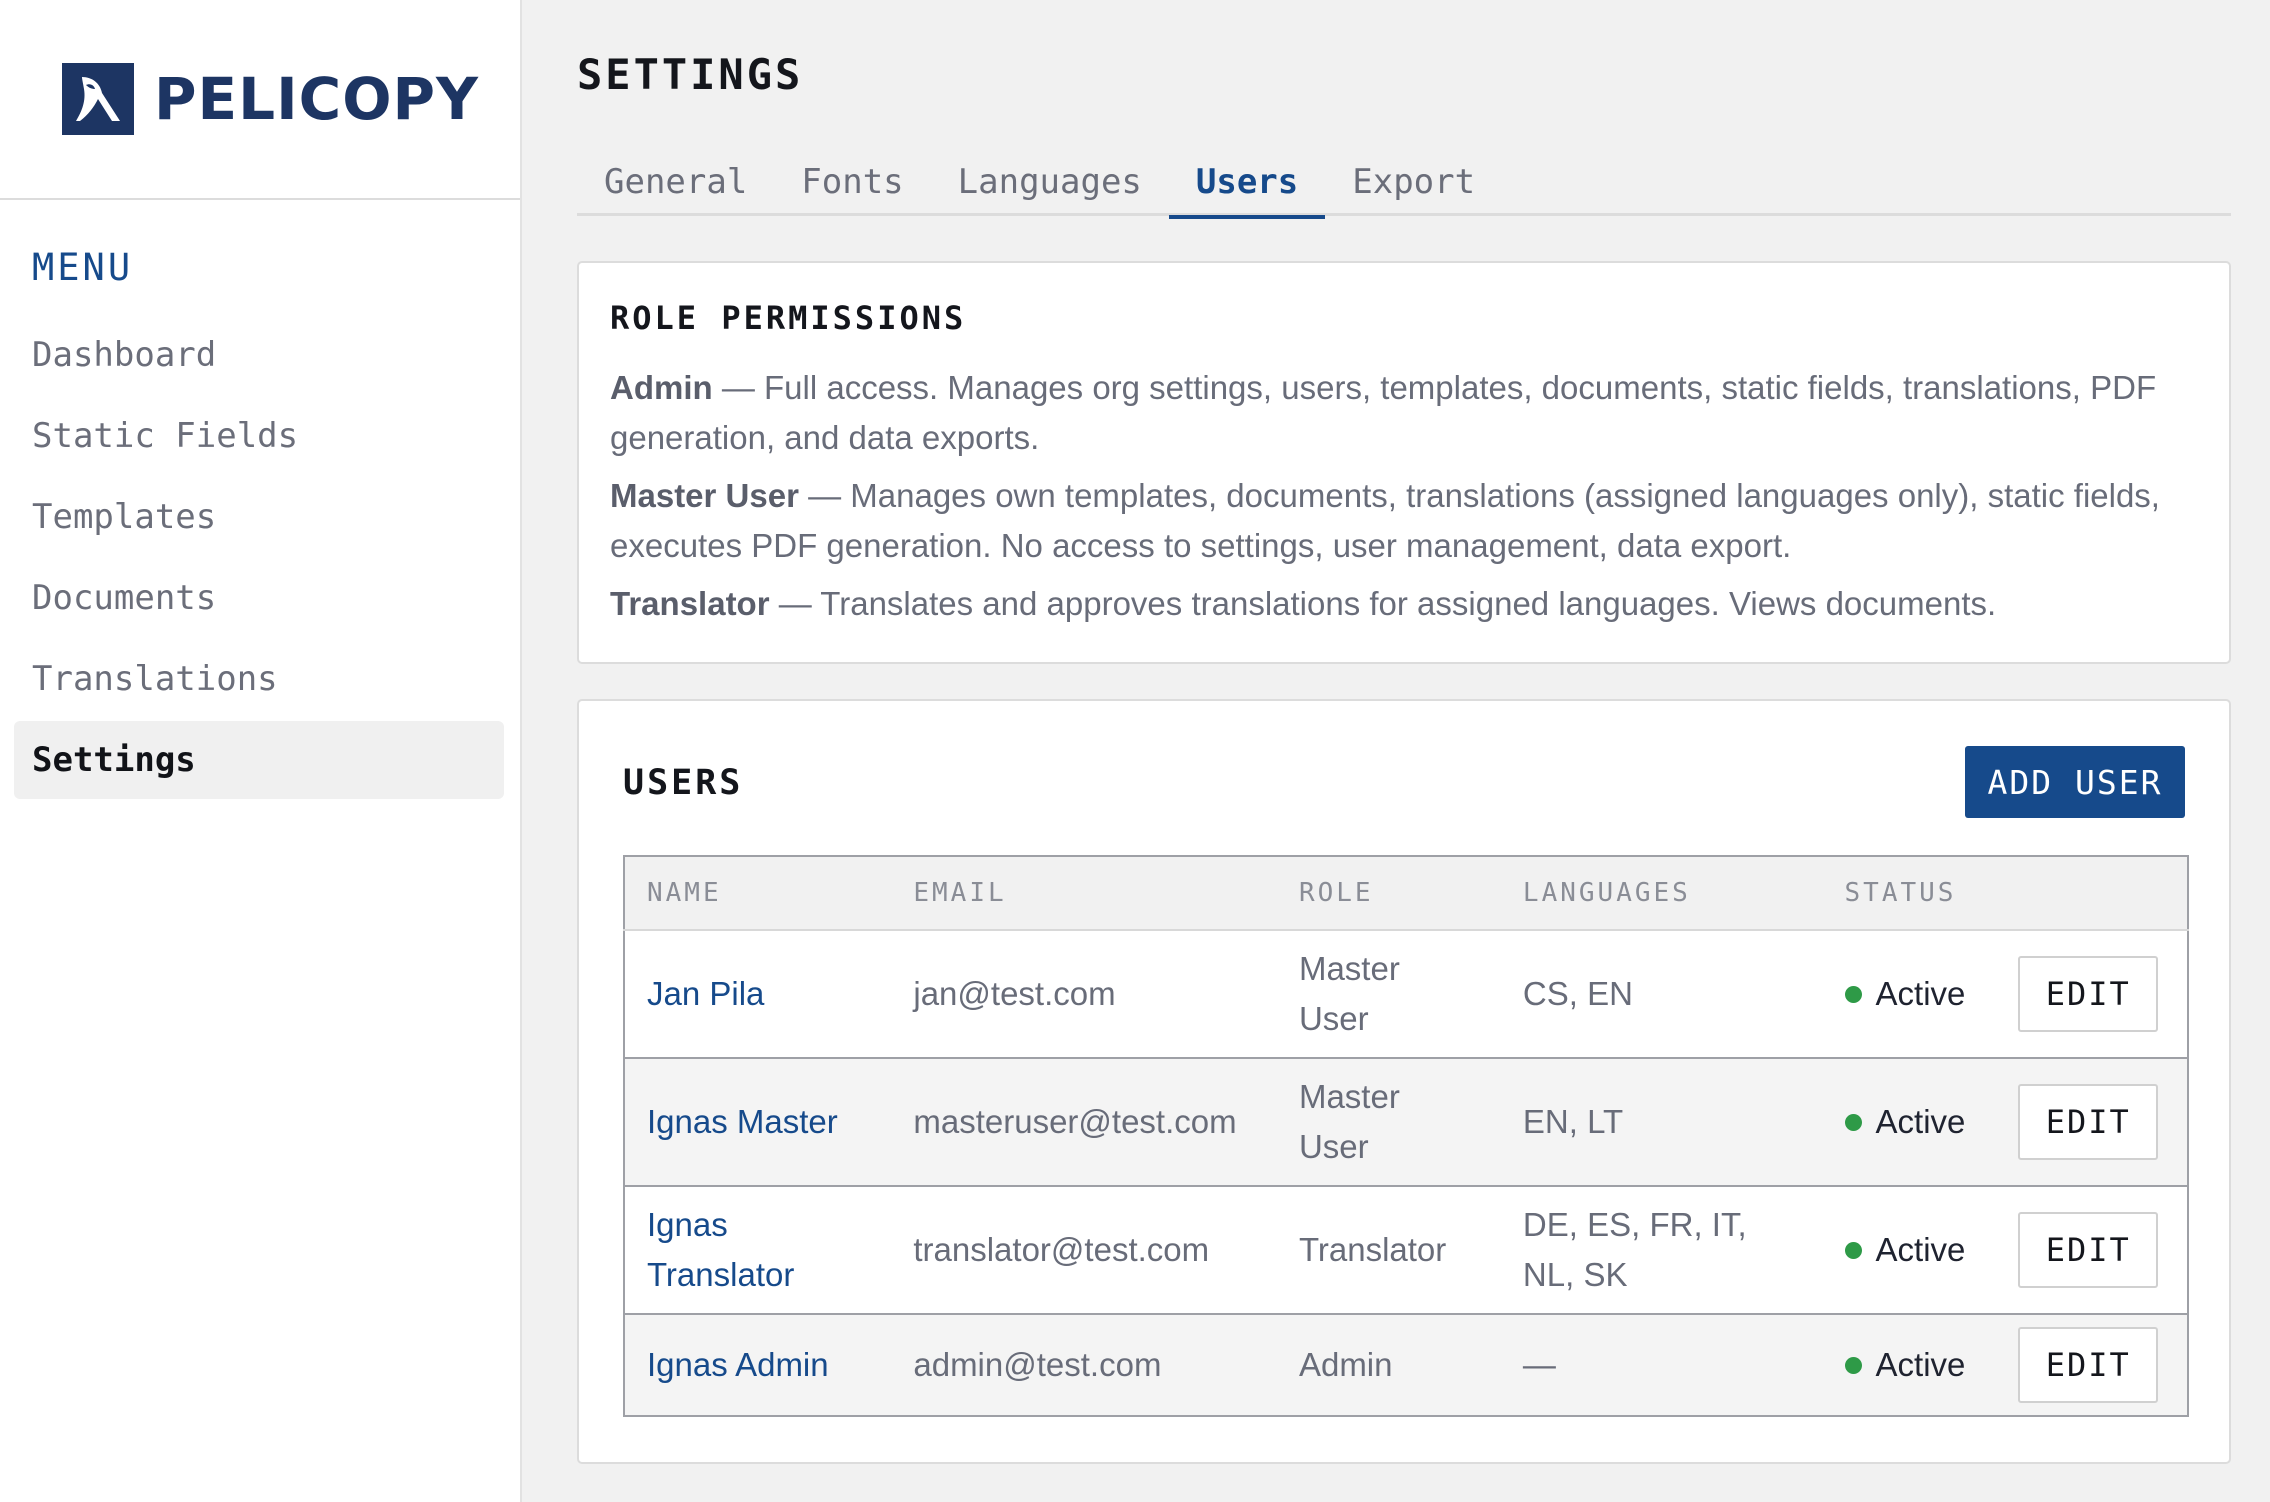 The width and height of the screenshot is (2270, 1502). I want to click on tab-users: Users, so click(1247, 183).